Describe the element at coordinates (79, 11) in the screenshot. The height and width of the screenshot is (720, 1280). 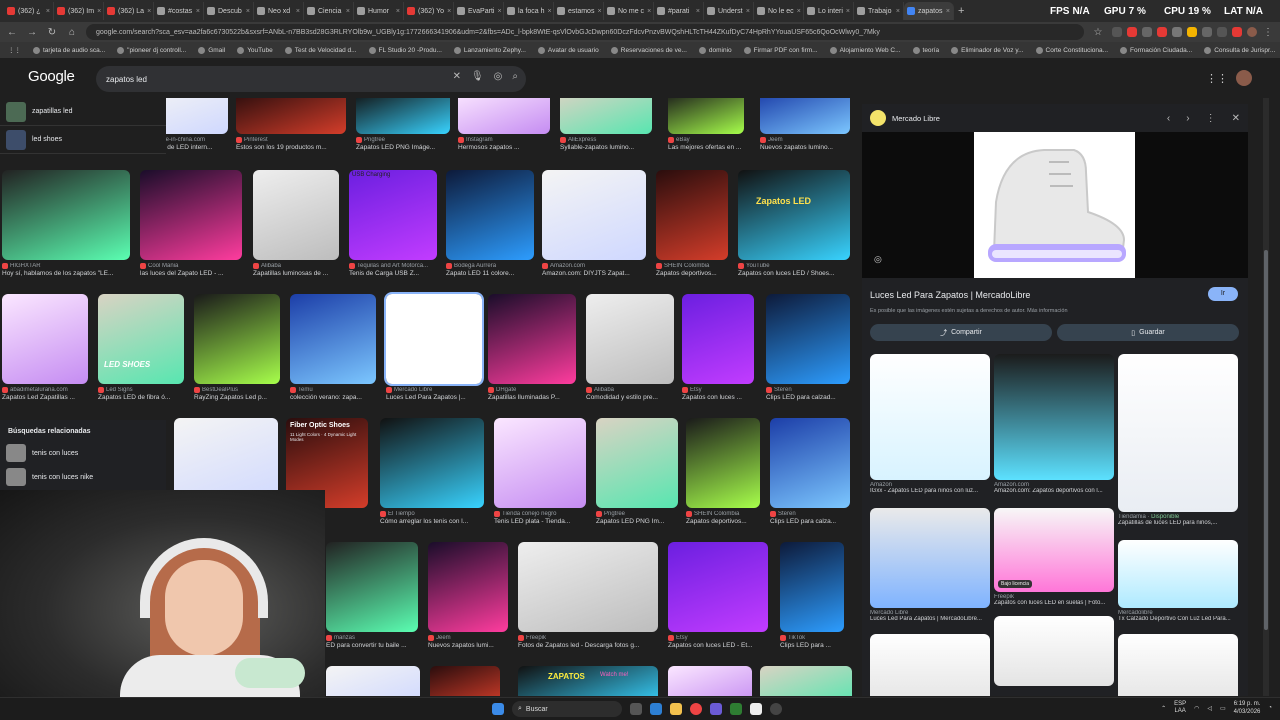
I see `browser-tab: (362) Im ×` at that location.